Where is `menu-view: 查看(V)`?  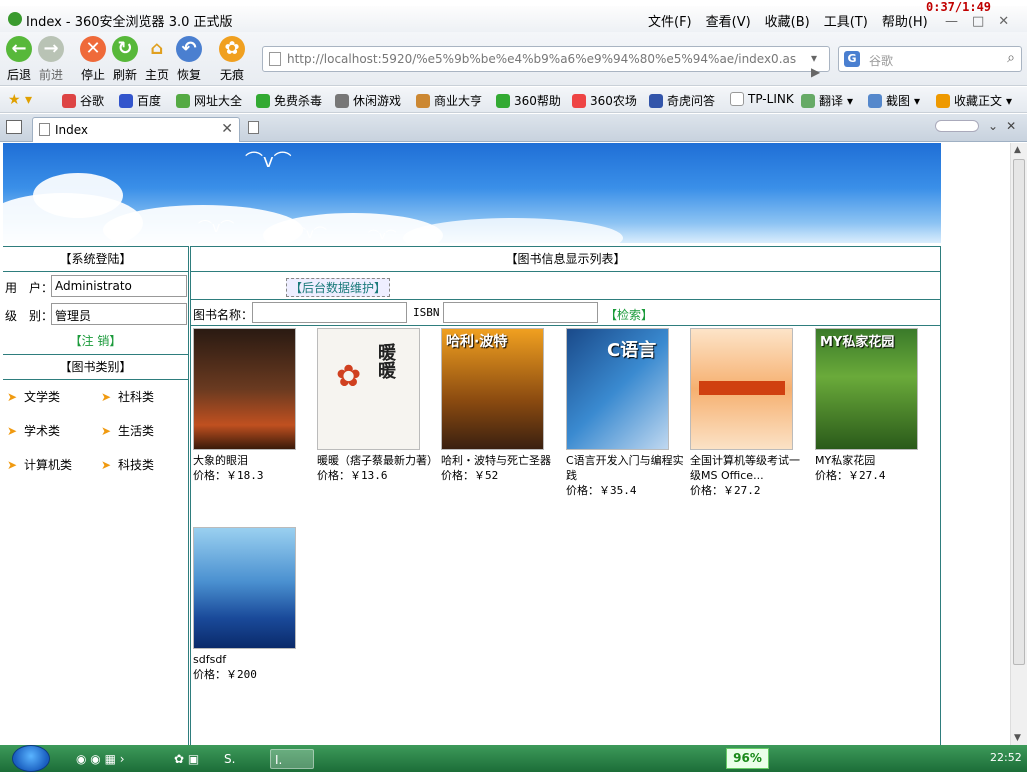
menu-view: 查看(V) is located at coordinates (728, 20).